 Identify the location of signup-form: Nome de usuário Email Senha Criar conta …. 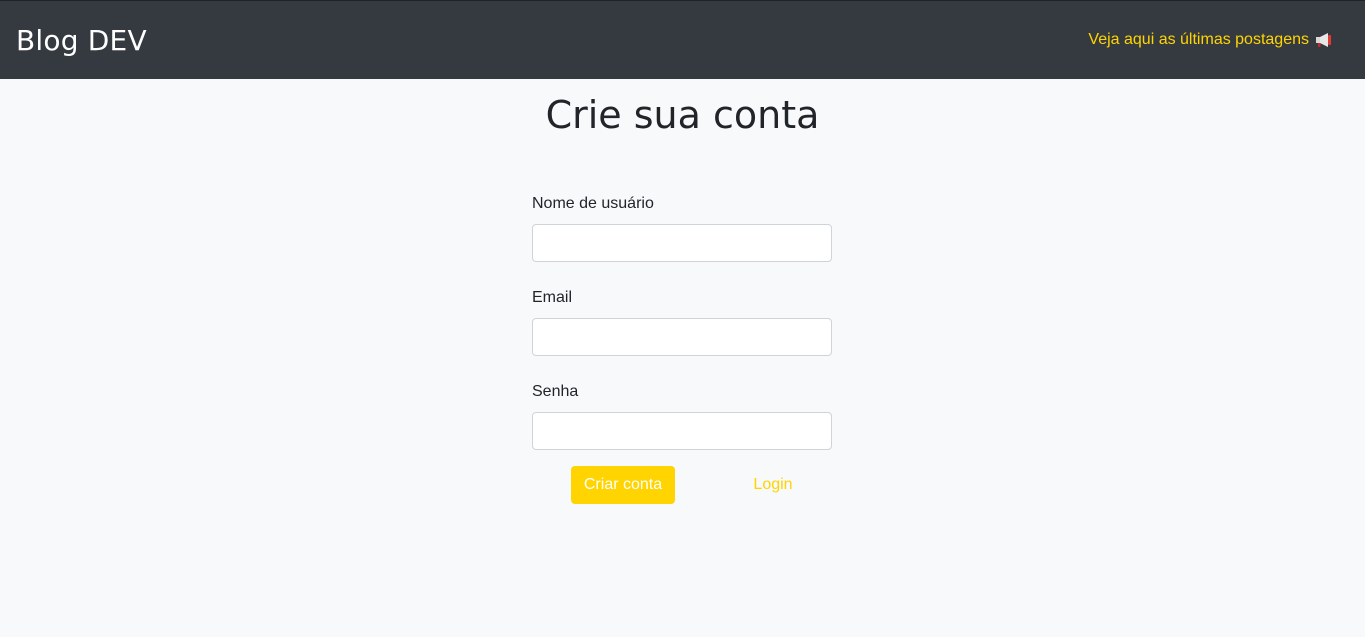
(682, 348).